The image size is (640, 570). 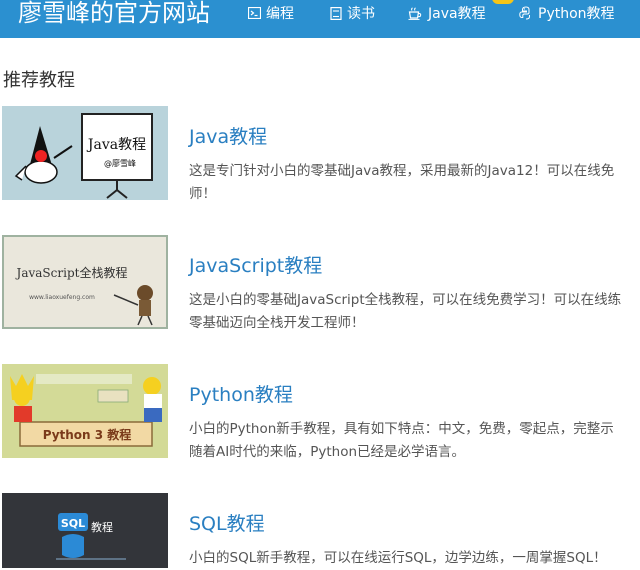 I want to click on course-description: 小白的SQL新手教程，可以在线运行SQL，边学边练，一周掌握SQL！, so click(x=414, y=558).